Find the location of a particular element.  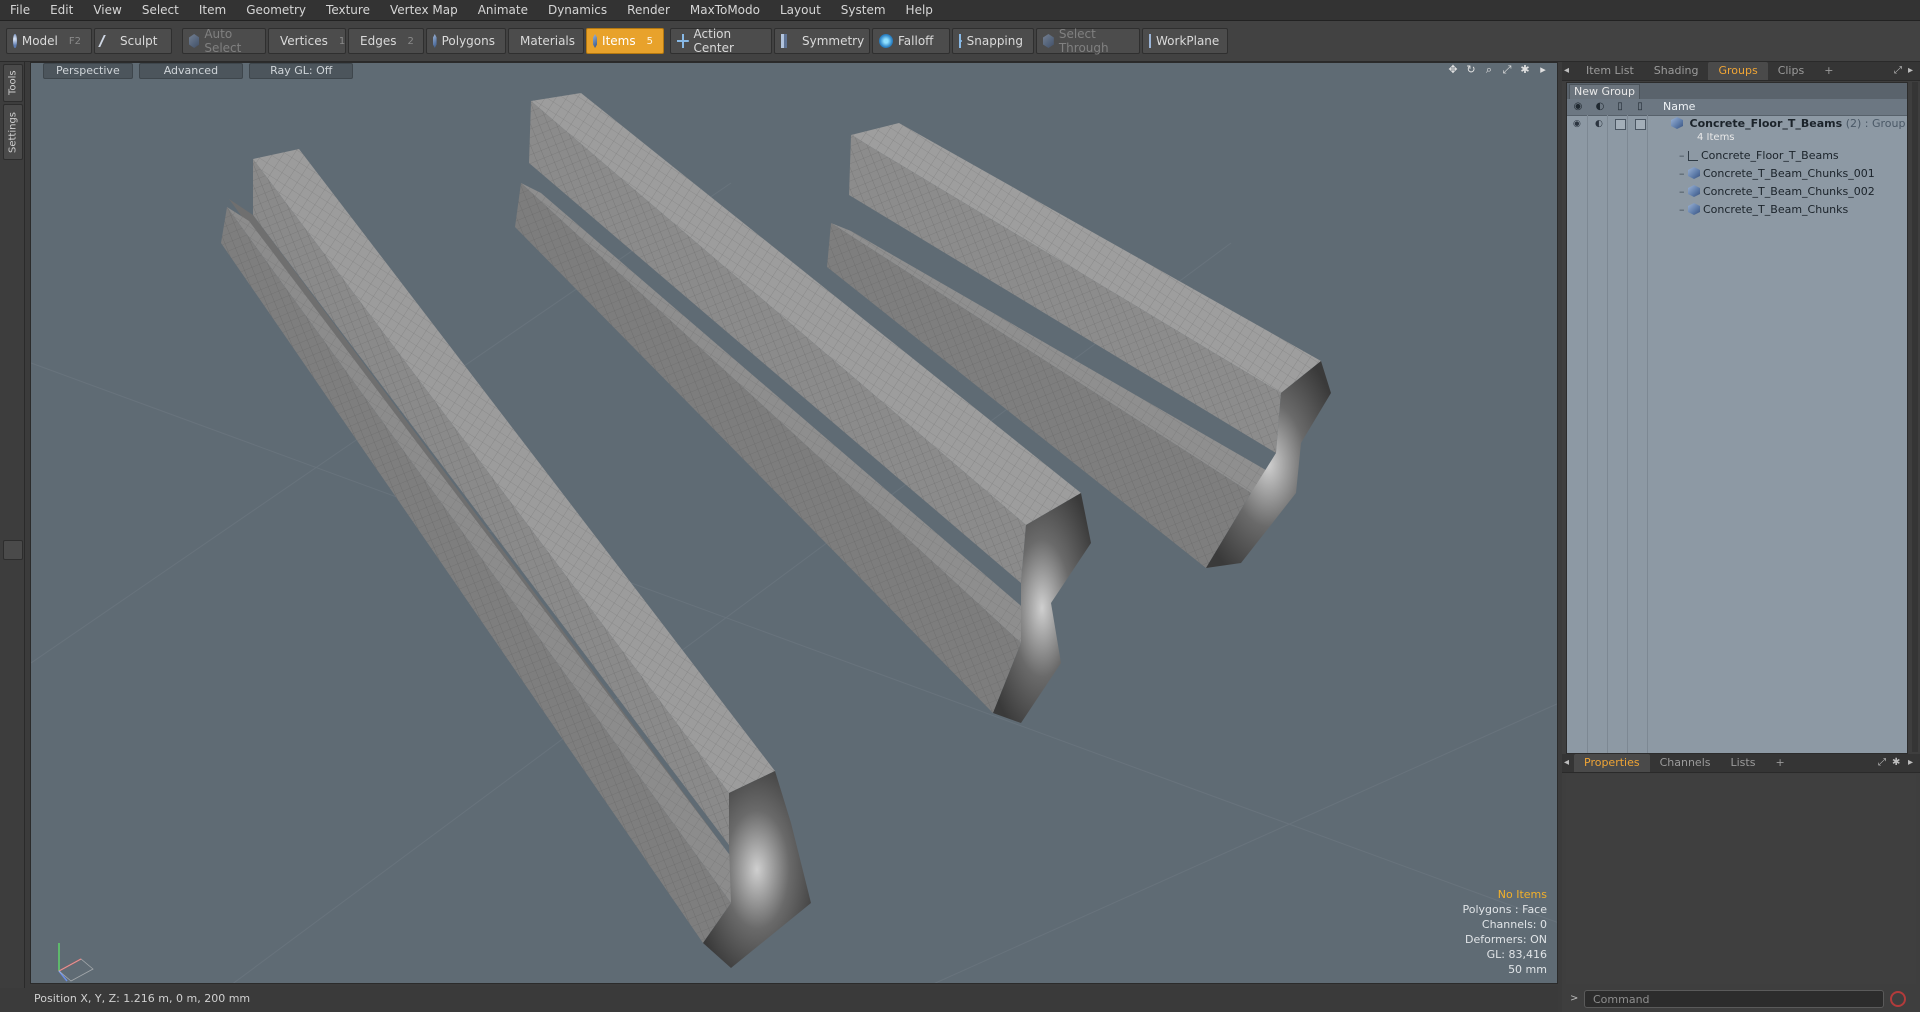

items-button: Items 5 is located at coordinates (625, 41).